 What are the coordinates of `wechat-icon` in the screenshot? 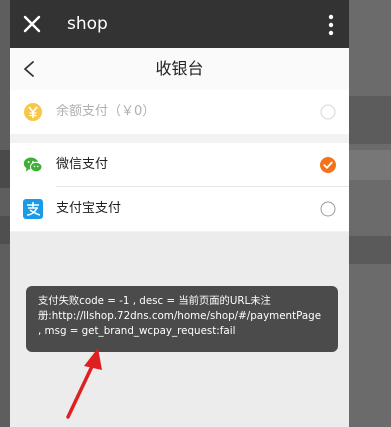 It's located at (33, 165).